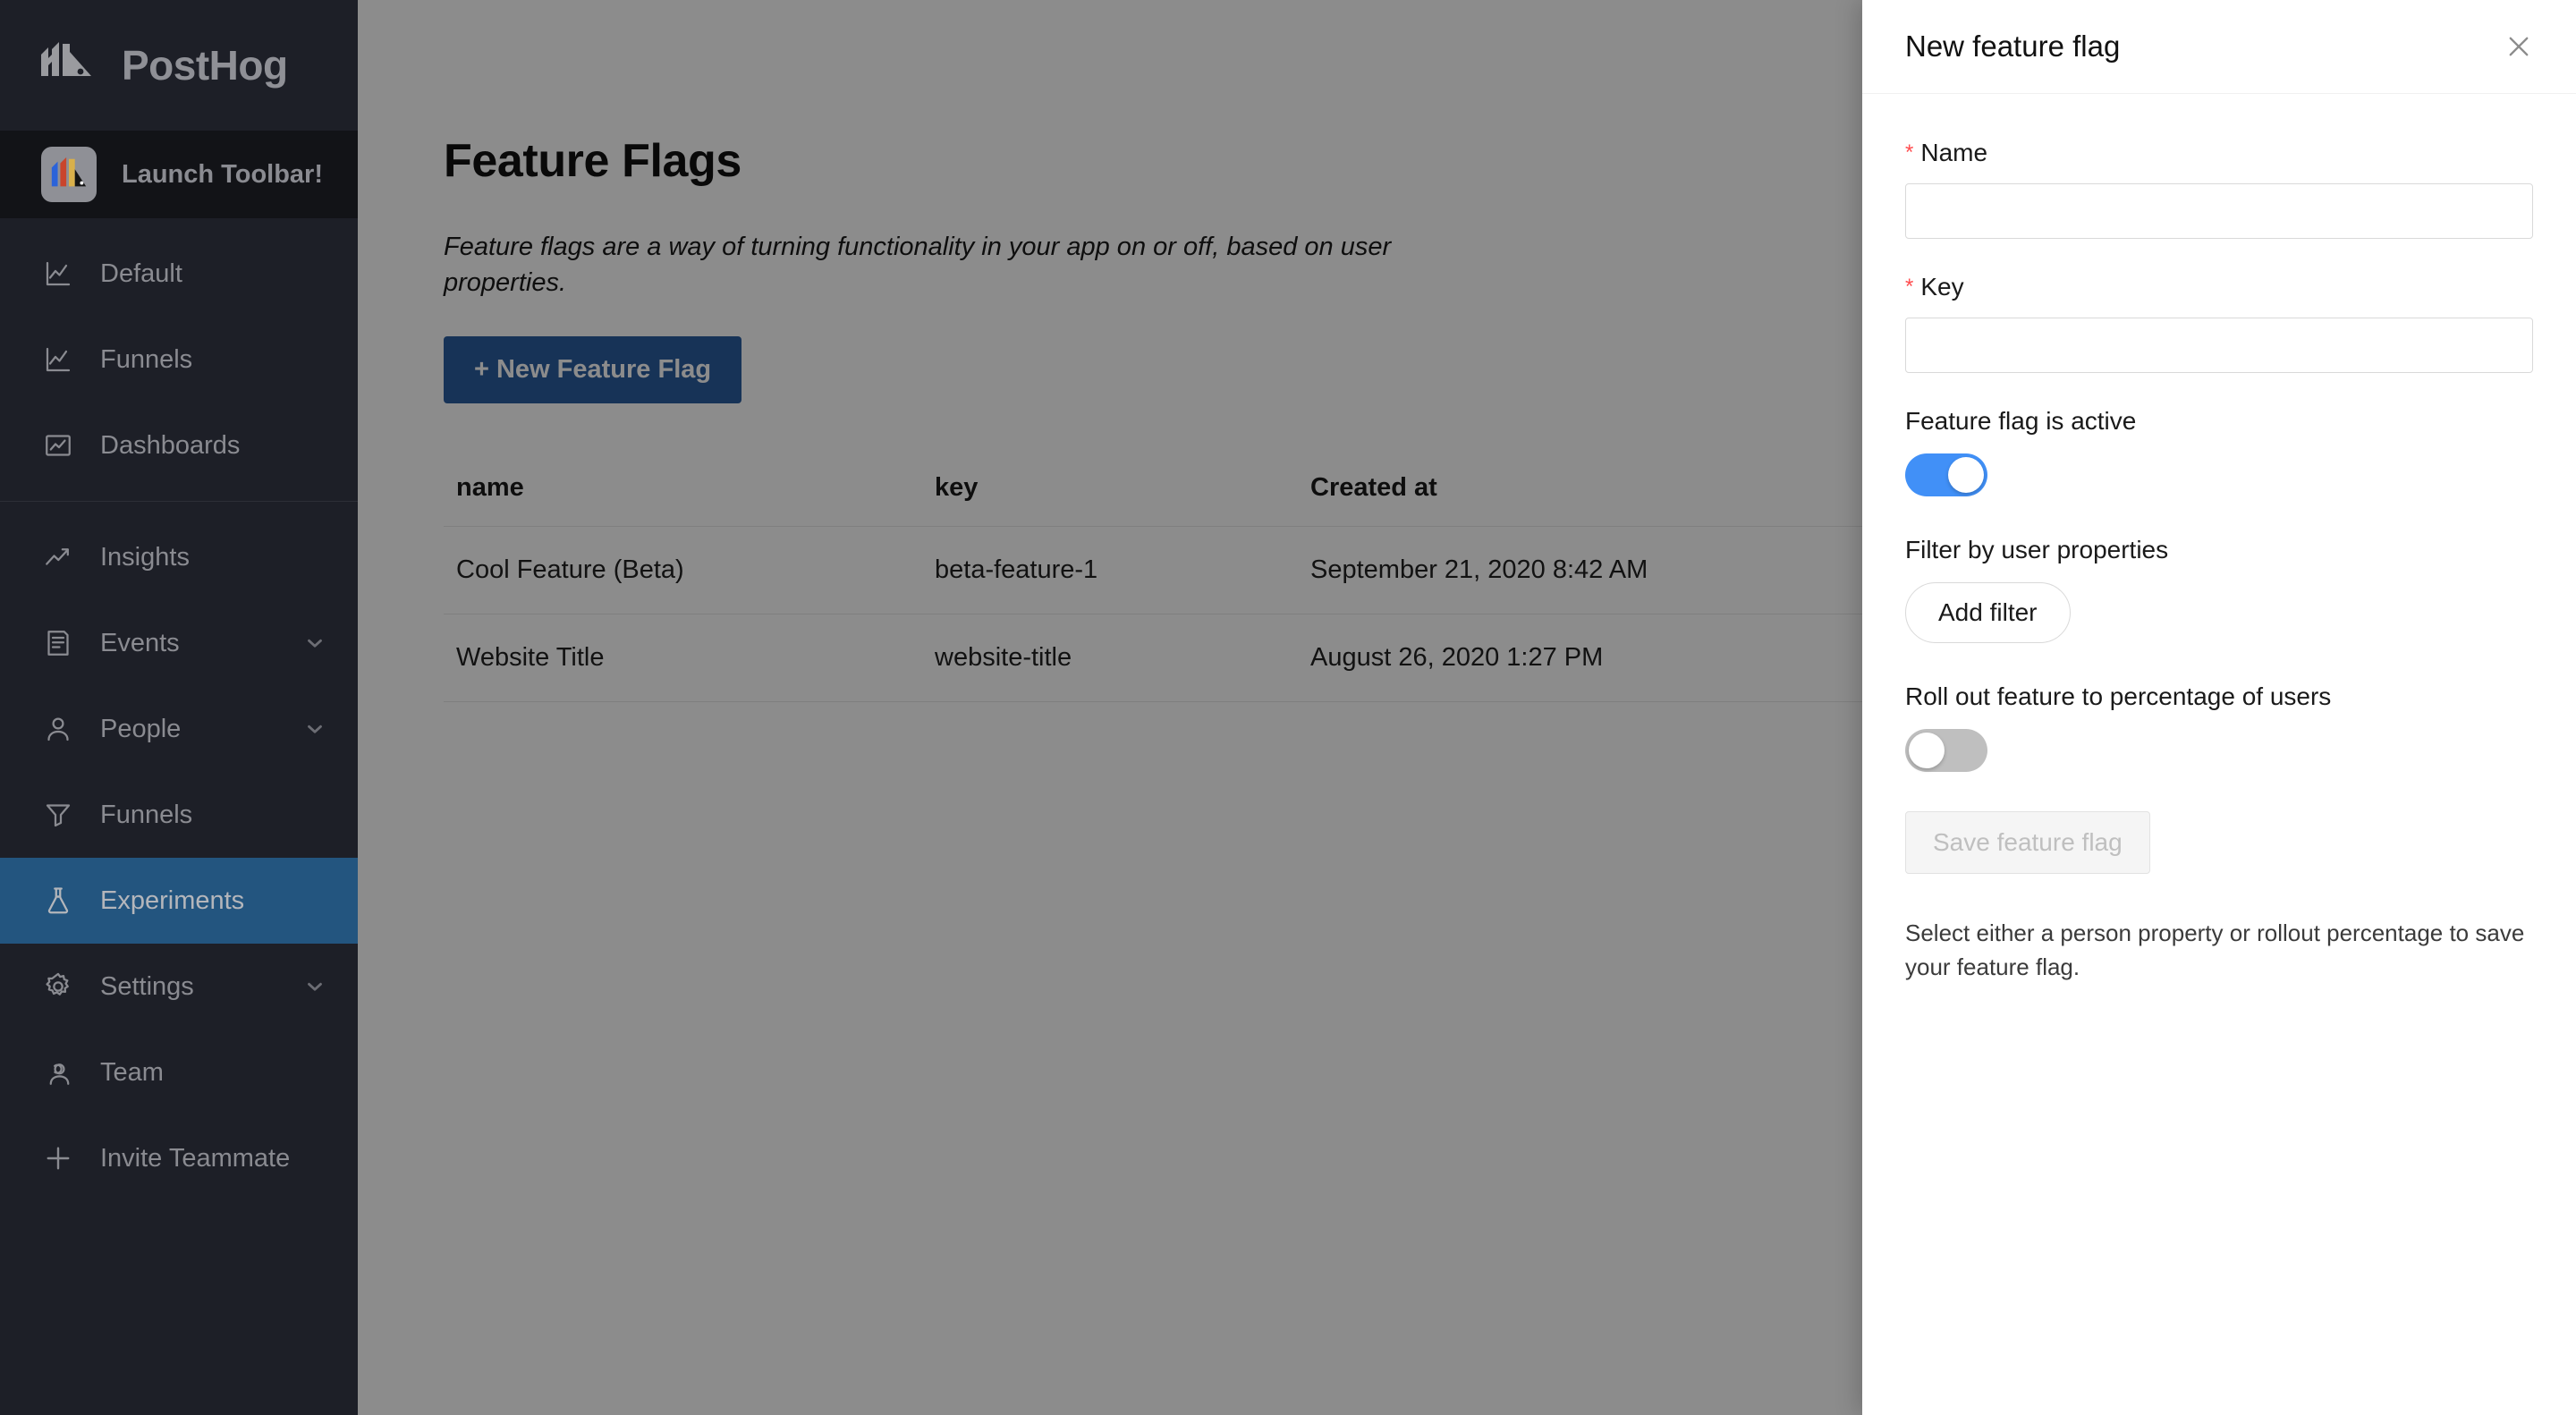 The height and width of the screenshot is (1415, 2576). Describe the element at coordinates (145, 557) in the screenshot. I see `sidebar-item-label: Insights` at that location.